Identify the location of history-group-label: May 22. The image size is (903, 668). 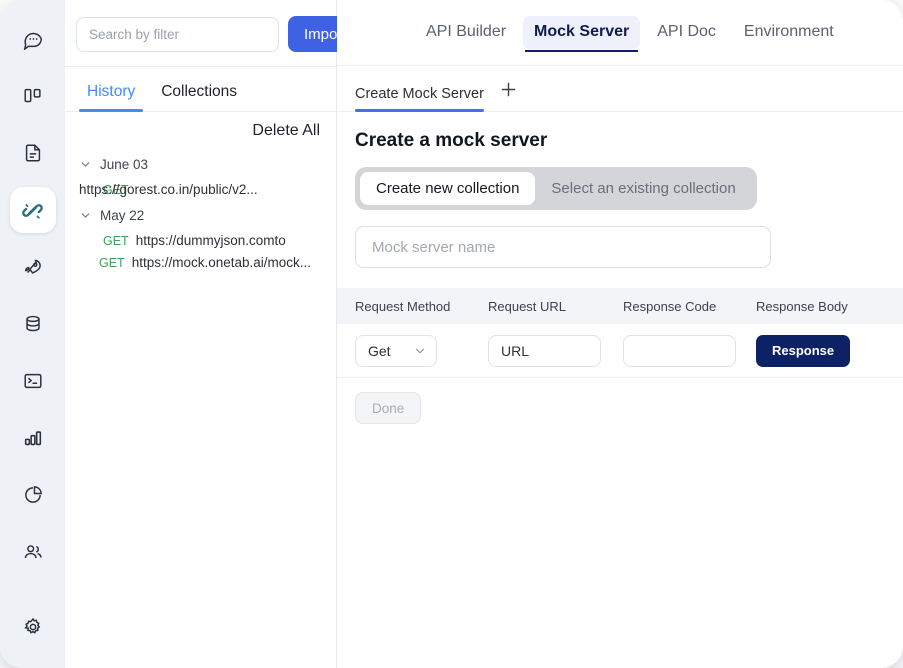
(122, 215).